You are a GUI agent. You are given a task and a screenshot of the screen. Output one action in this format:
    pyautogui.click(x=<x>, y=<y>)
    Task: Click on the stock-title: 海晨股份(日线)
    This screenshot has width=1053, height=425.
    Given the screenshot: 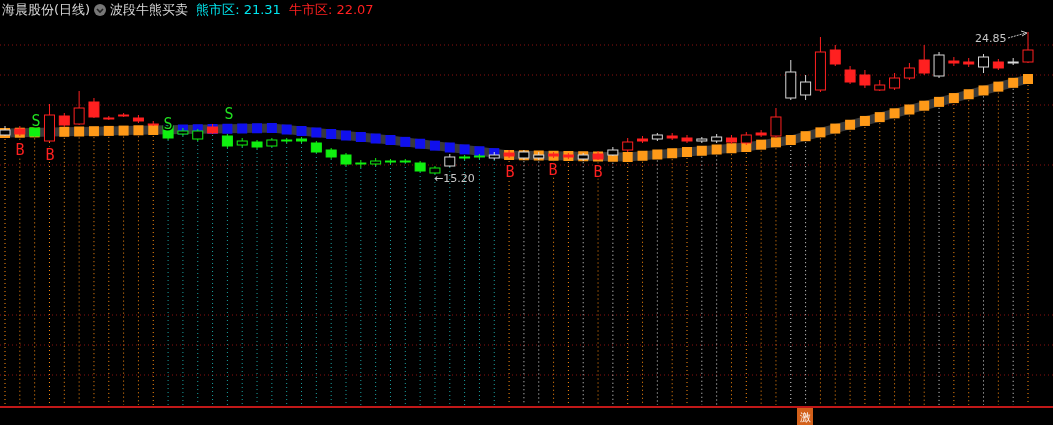 What is the action you would take?
    pyautogui.click(x=46, y=10)
    